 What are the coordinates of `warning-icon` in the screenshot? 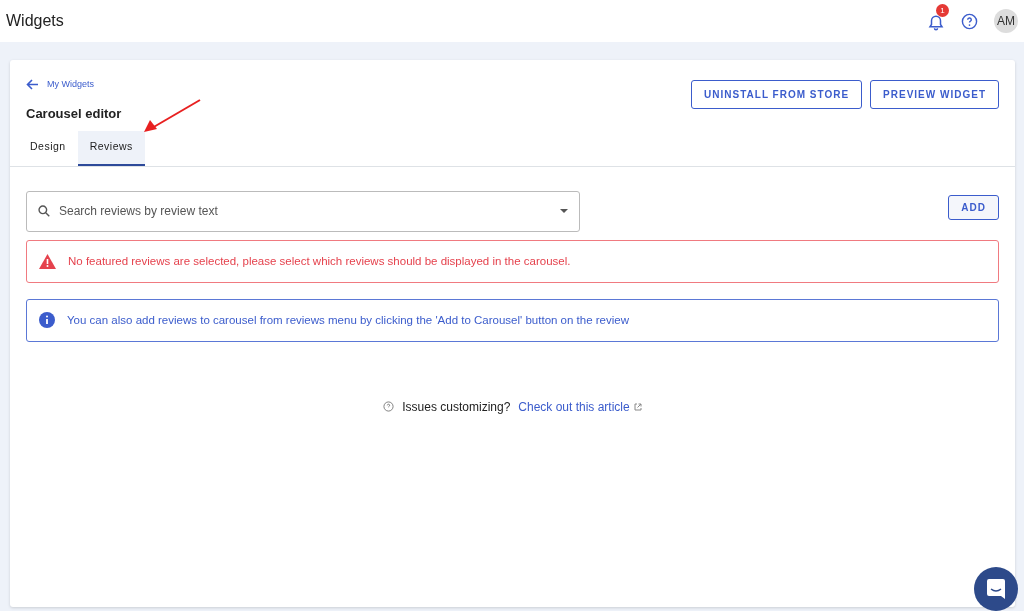 It's located at (47, 261).